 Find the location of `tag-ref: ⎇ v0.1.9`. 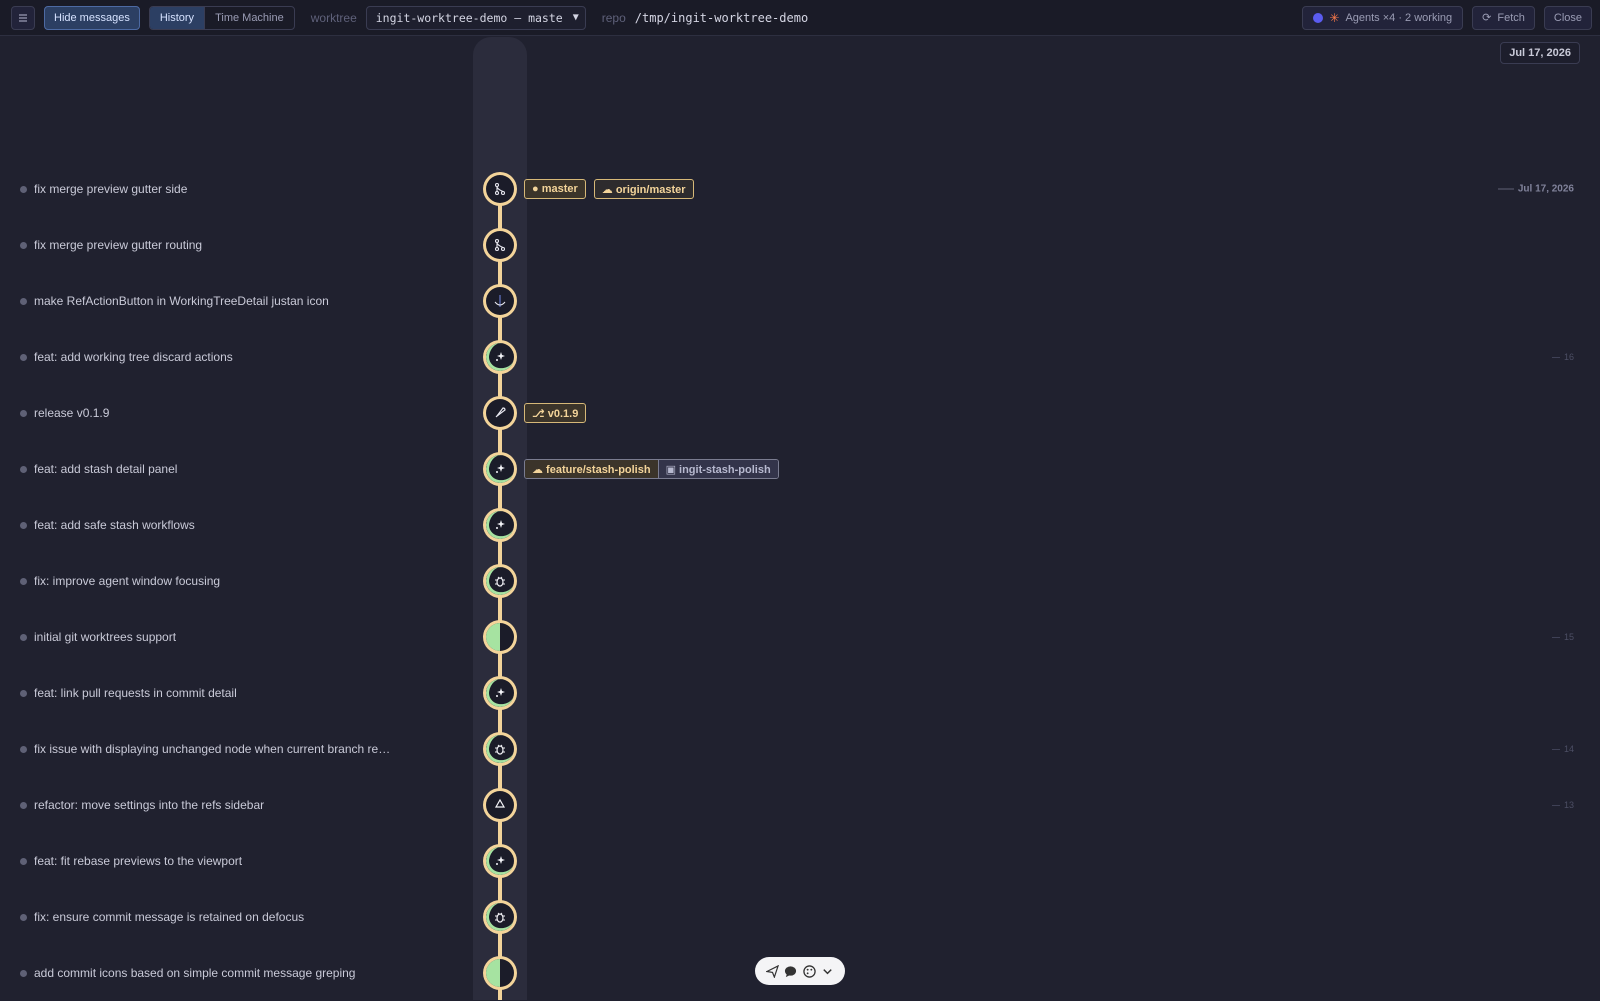

tag-ref: ⎇ v0.1.9 is located at coordinates (555, 413).